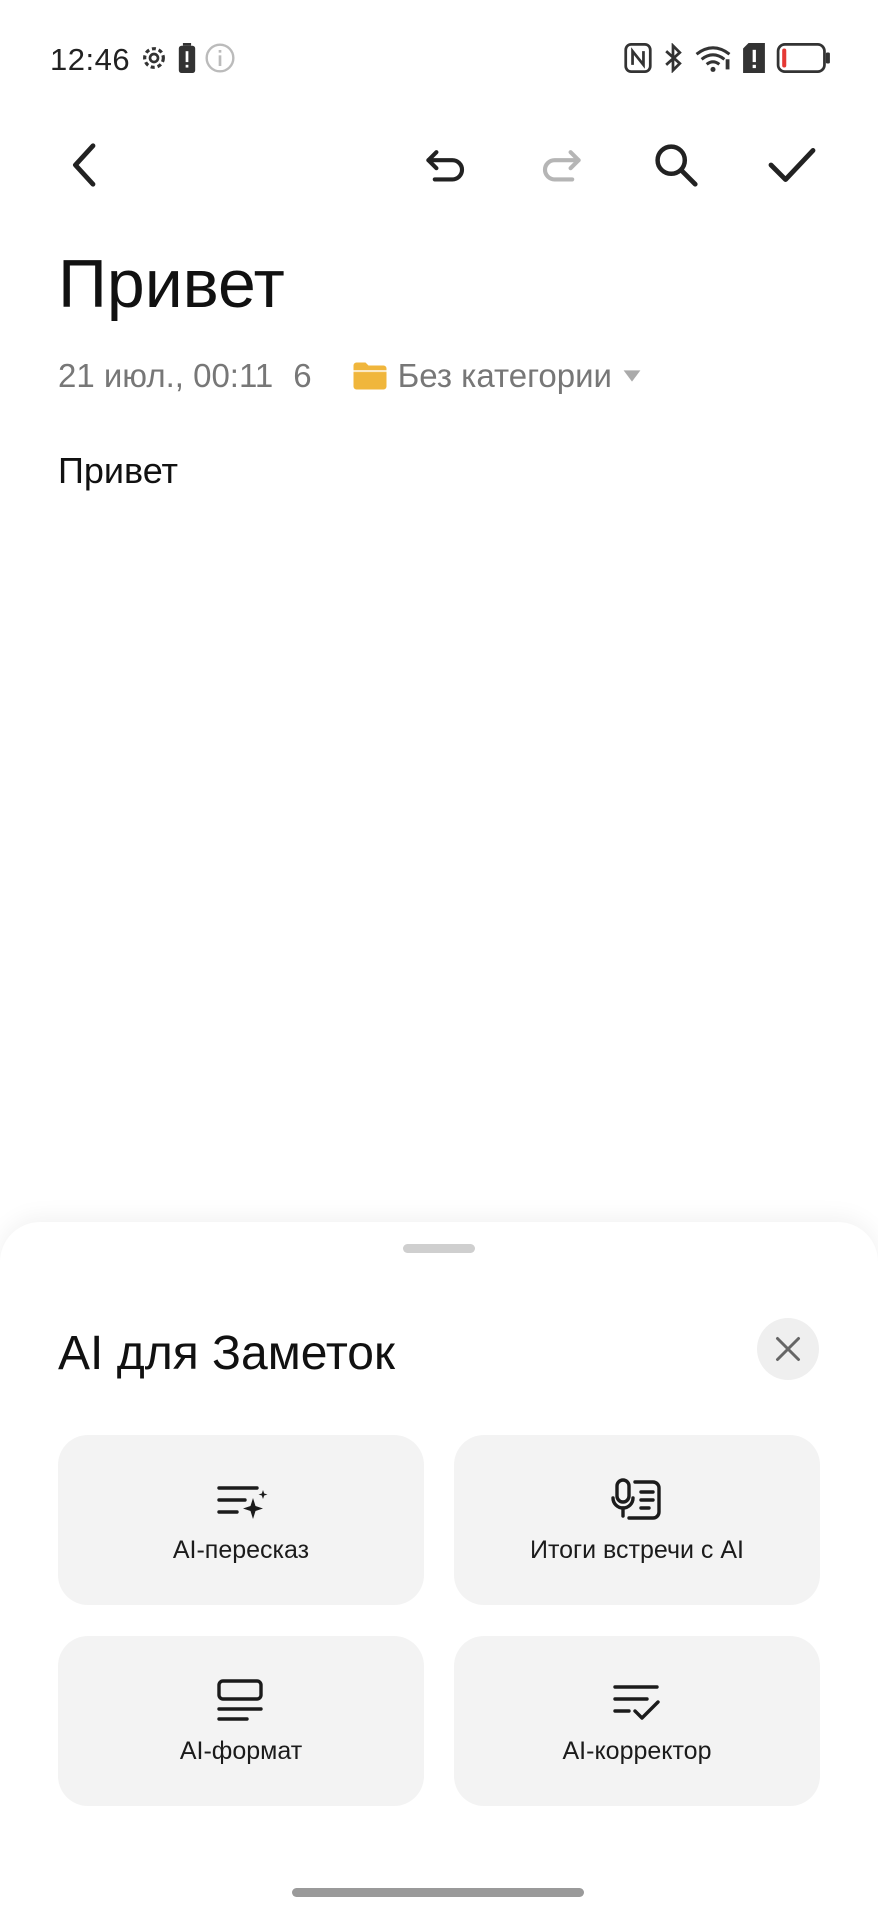  Describe the element at coordinates (90, 59) in the screenshot. I see `status-time: 12:46` at that location.